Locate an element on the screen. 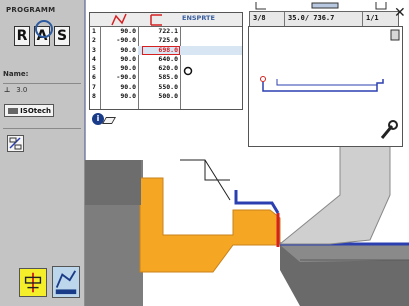  length-cell: 725.0 is located at coordinates (160, 40).